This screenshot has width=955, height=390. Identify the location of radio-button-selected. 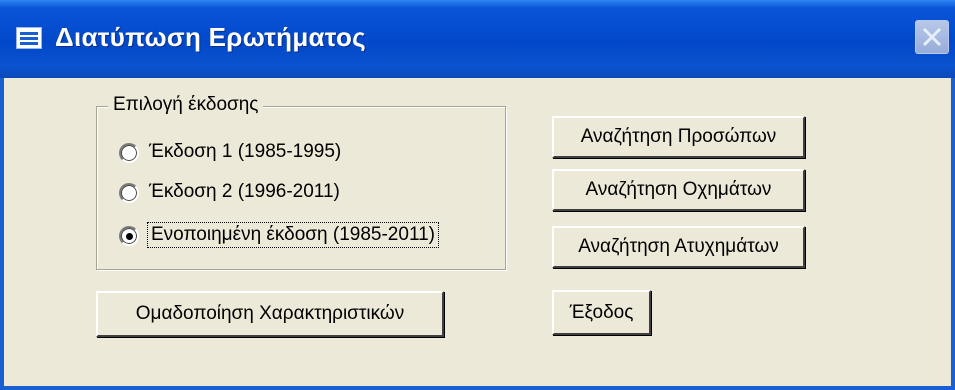
(129, 236).